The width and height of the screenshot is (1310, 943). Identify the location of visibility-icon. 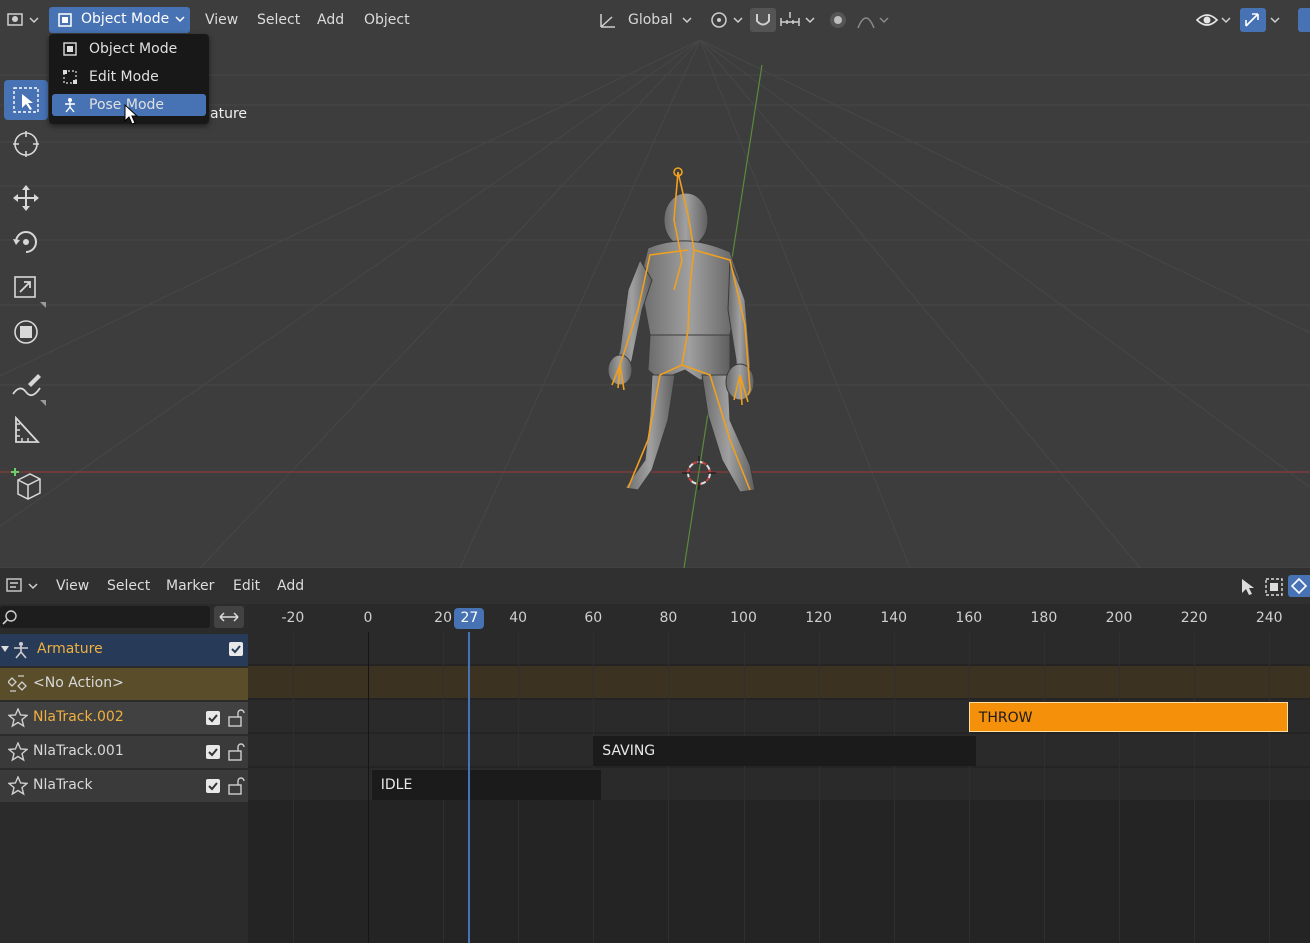
(1214, 20).